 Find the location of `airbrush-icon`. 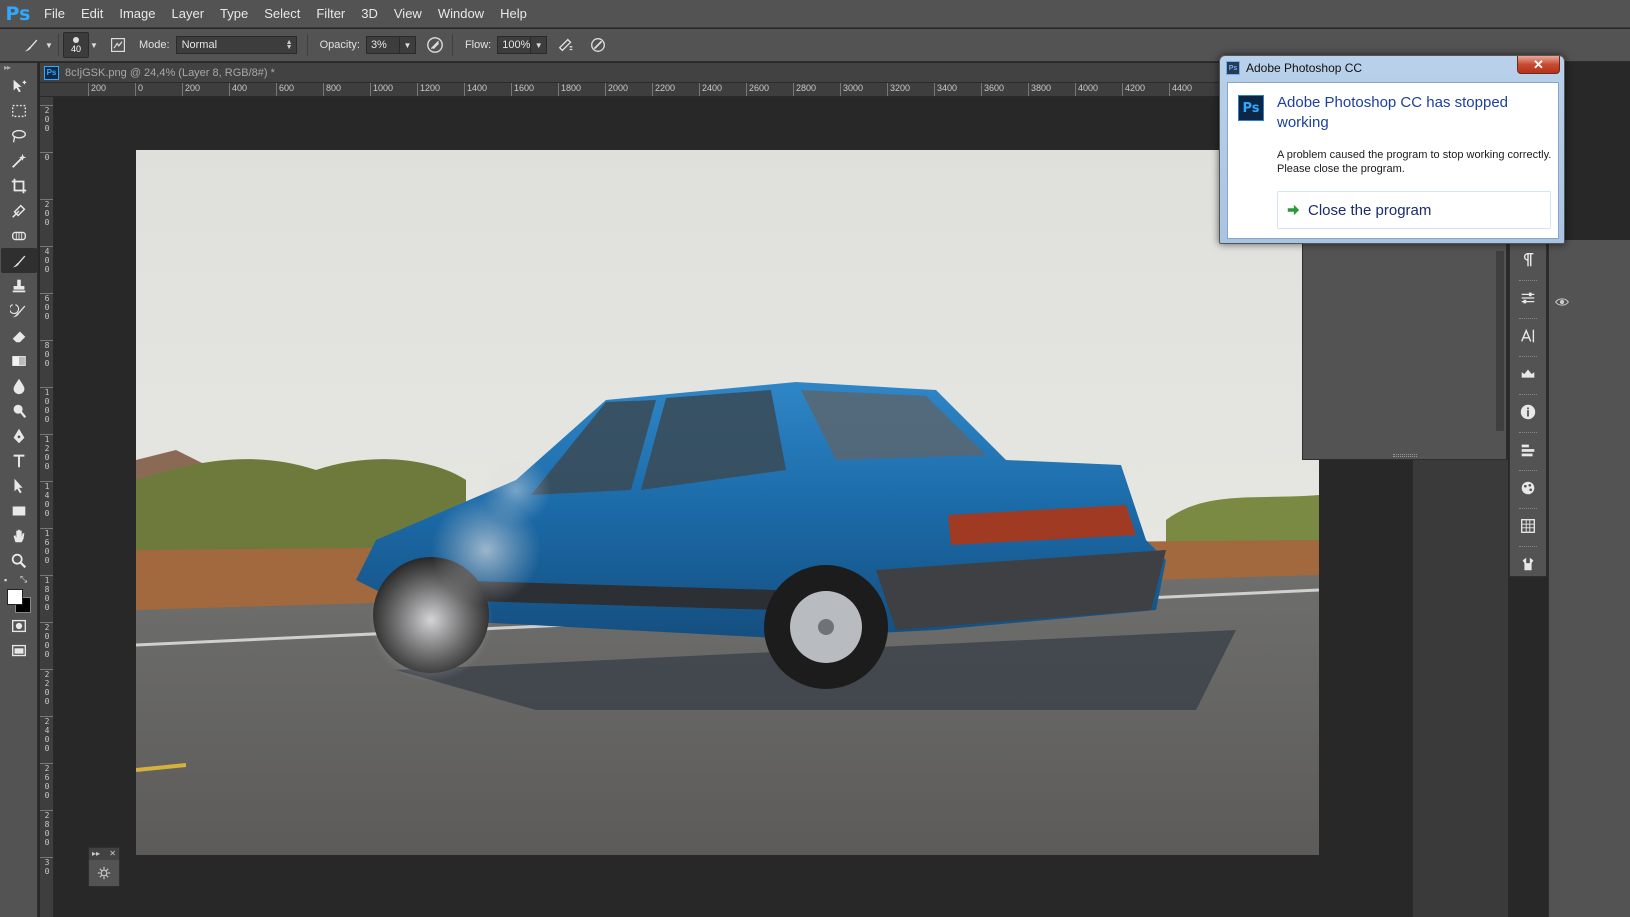

airbrush-icon is located at coordinates (566, 45).